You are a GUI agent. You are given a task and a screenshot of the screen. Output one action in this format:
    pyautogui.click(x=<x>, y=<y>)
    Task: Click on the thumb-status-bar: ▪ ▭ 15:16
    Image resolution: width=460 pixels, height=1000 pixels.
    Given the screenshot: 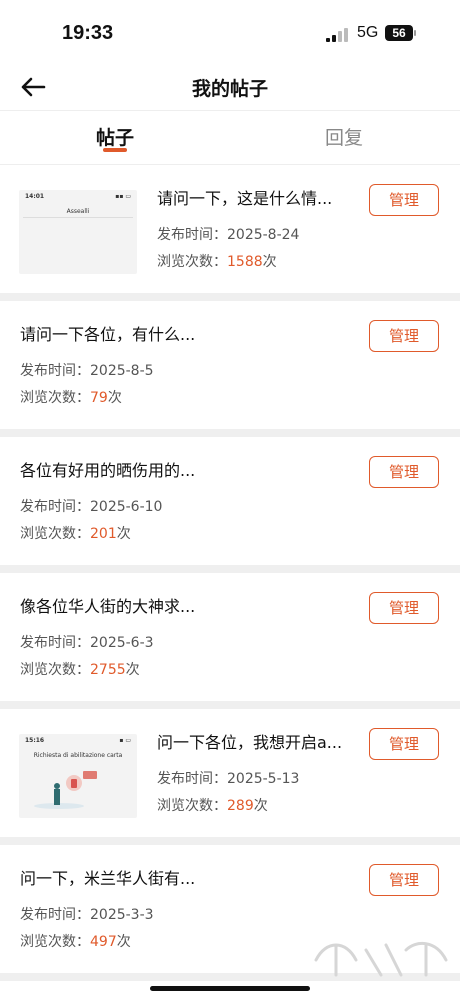 What is the action you would take?
    pyautogui.click(x=78, y=742)
    